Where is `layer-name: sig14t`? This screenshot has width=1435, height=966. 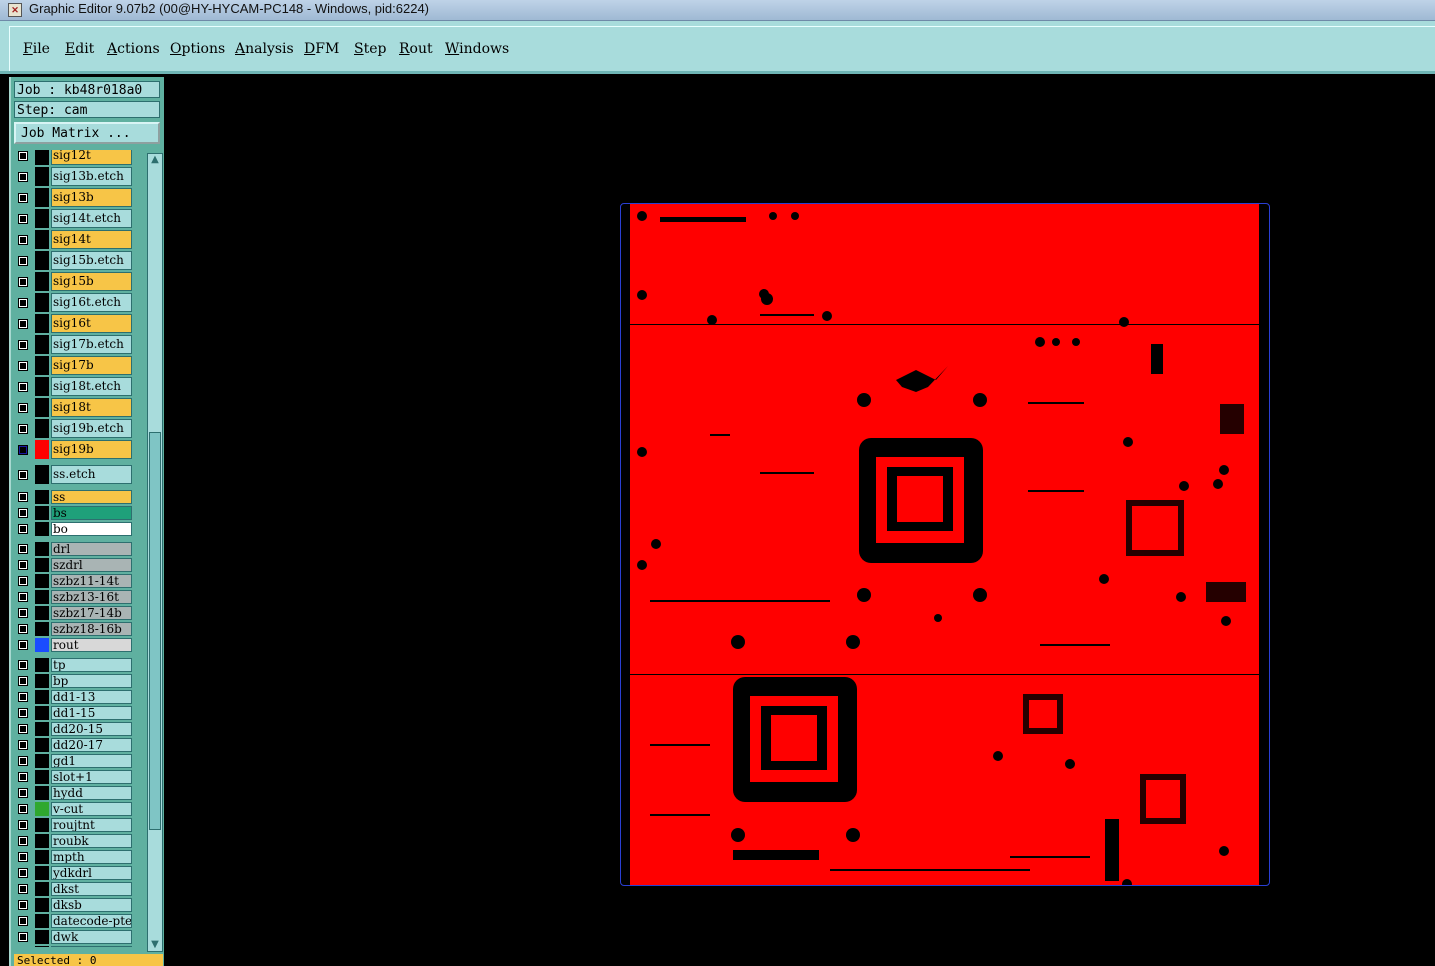 layer-name: sig14t is located at coordinates (91, 239).